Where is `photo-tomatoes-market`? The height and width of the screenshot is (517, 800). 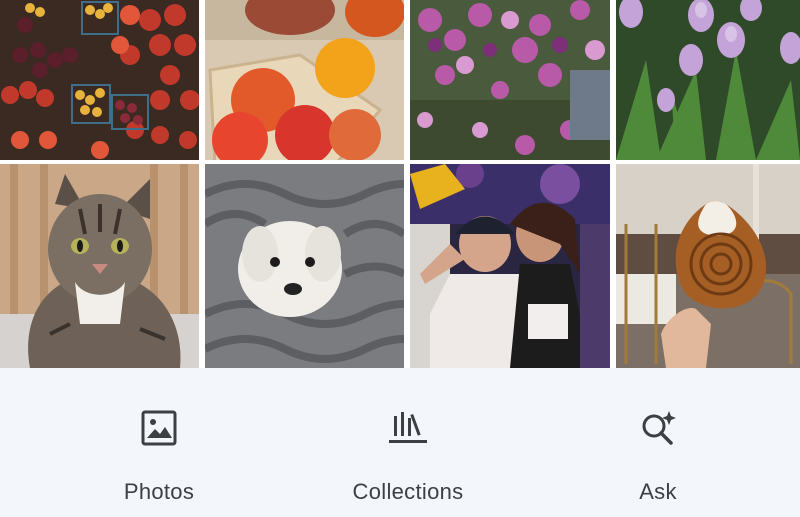 photo-tomatoes-market is located at coordinates (99, 80).